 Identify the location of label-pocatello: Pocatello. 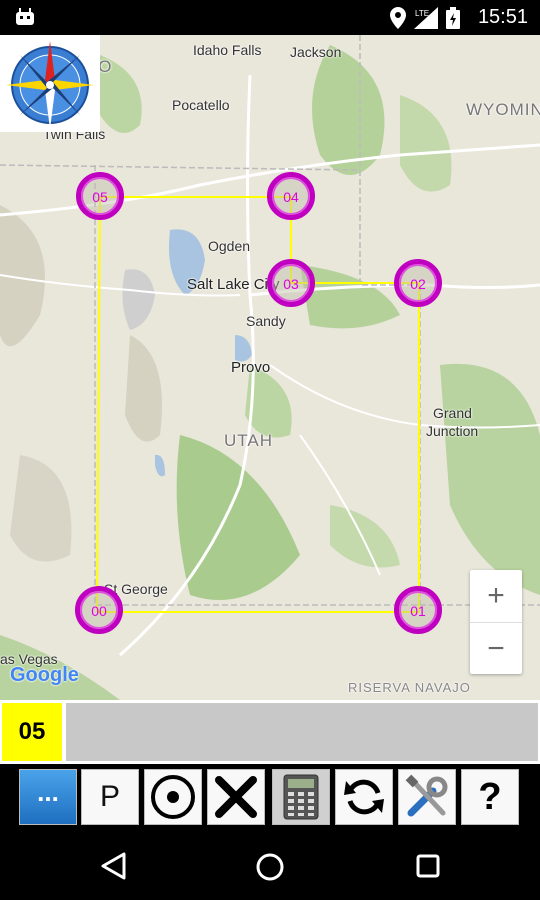
(201, 105).